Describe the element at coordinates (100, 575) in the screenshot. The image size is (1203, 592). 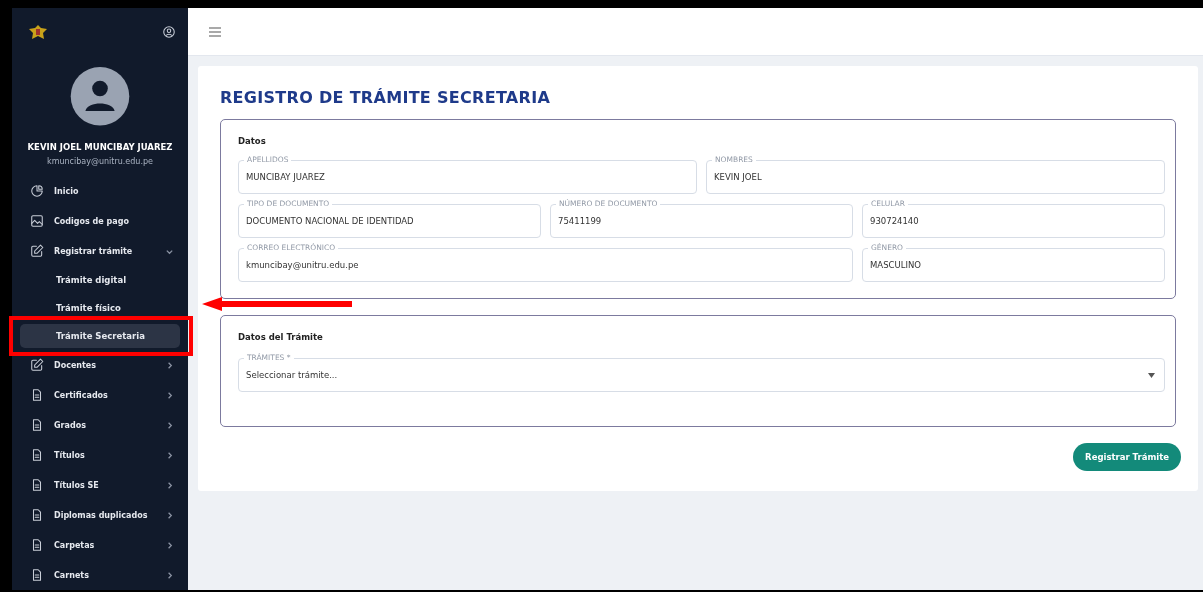
I see `sidebar-item: Carnets` at that location.